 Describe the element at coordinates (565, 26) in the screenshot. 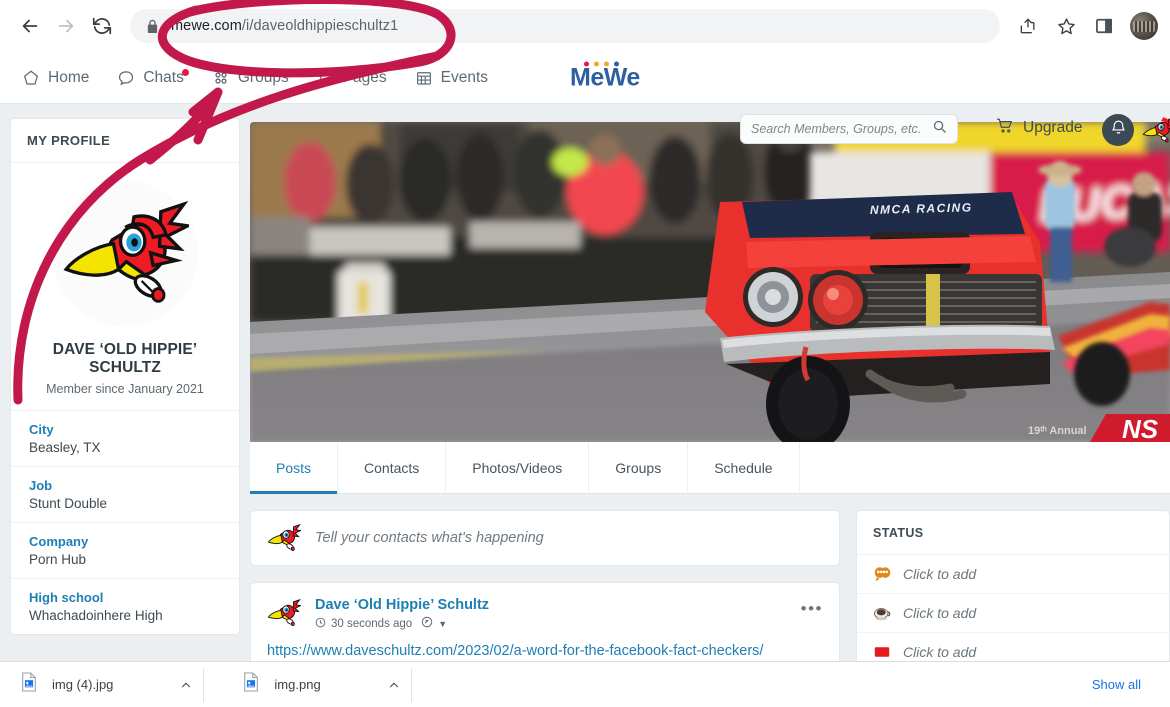

I see `address-bar: mewe.com/i/daveoldhippieschultz1` at that location.